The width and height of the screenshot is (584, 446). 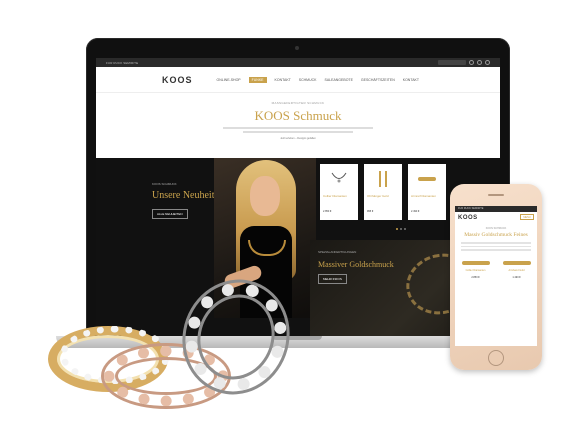 I want to click on phone-eyebrow: KOOS SCHMUCK, so click(x=496, y=228).